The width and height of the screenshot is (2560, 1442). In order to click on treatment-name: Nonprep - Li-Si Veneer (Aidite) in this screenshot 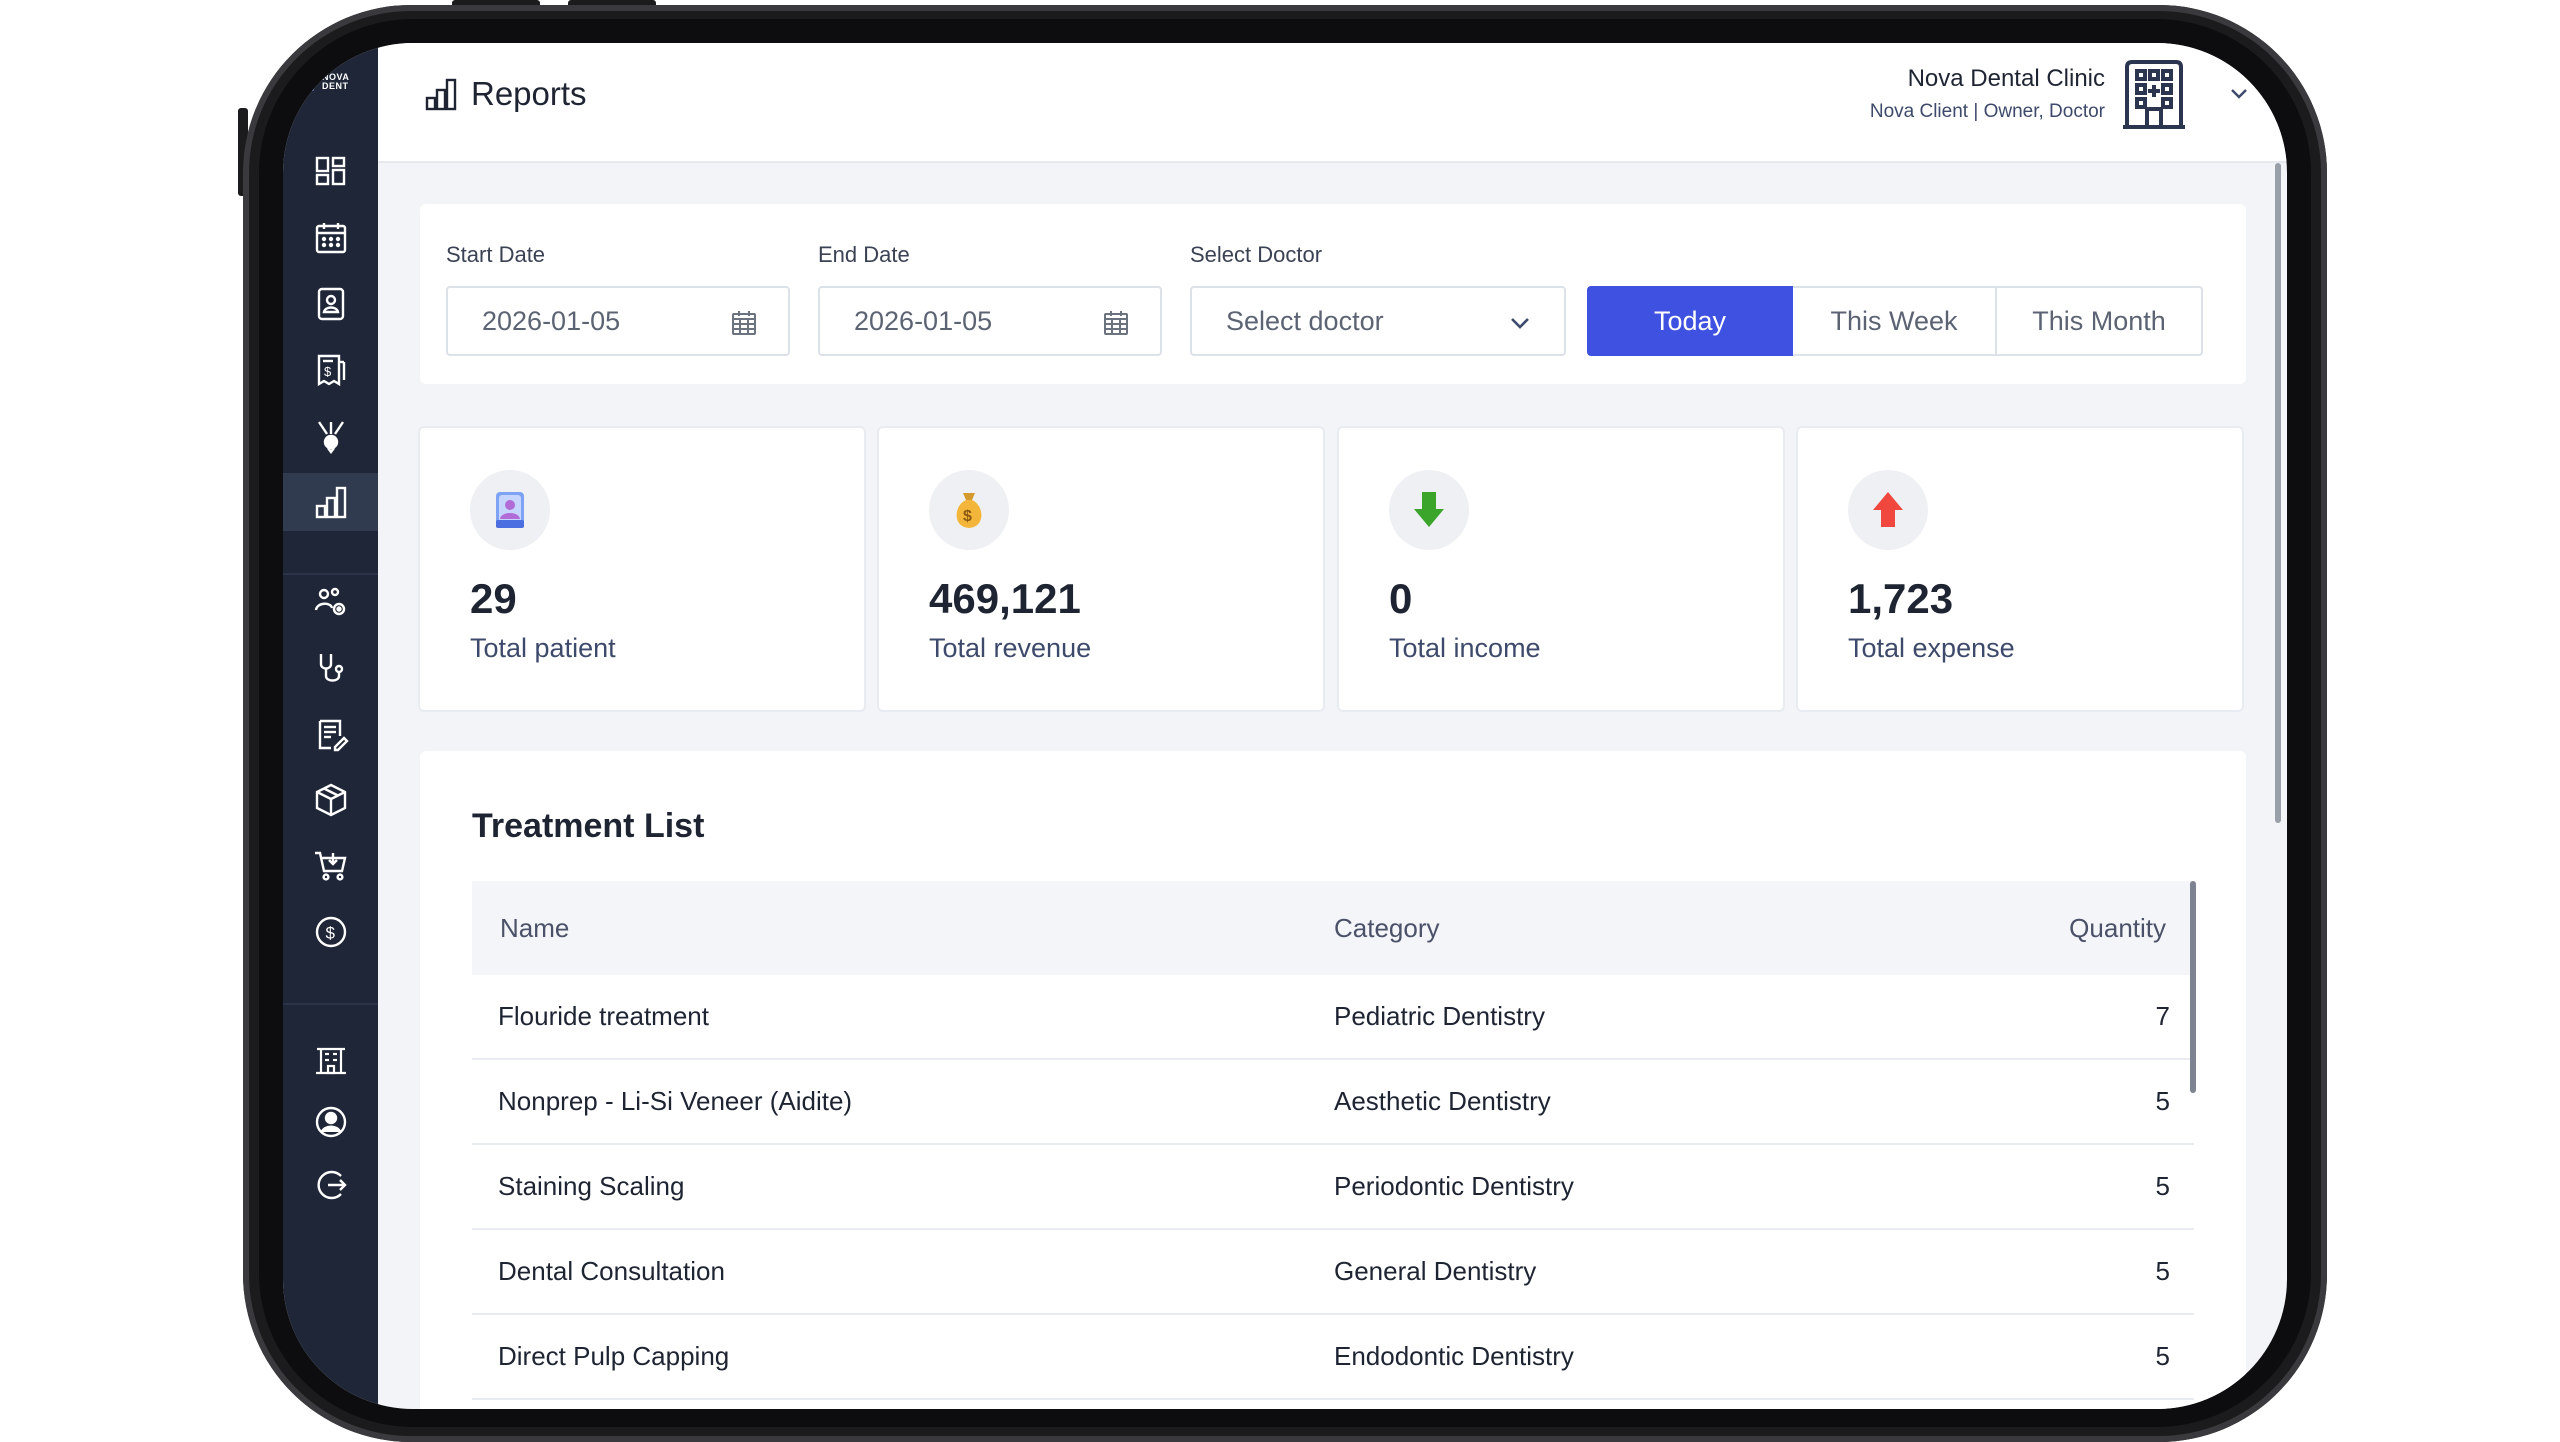, I will do `click(675, 1101)`.